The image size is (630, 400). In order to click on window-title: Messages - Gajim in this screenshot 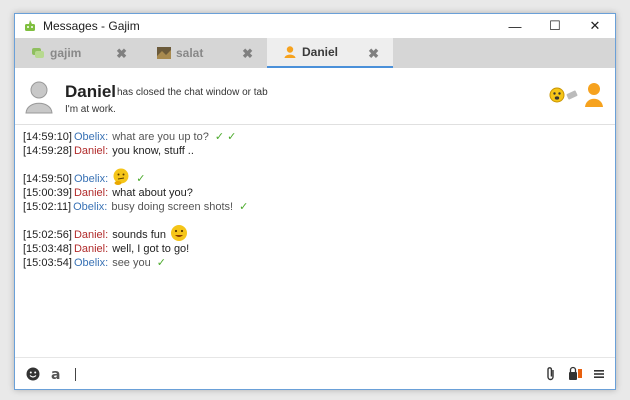, I will do `click(91, 26)`.